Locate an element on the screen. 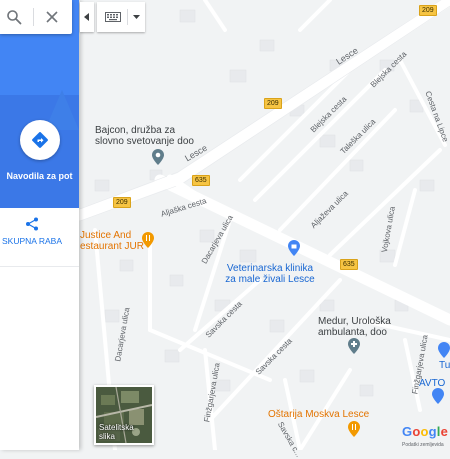 The image size is (450, 459). collapse-panel-button is located at coordinates (87, 17).